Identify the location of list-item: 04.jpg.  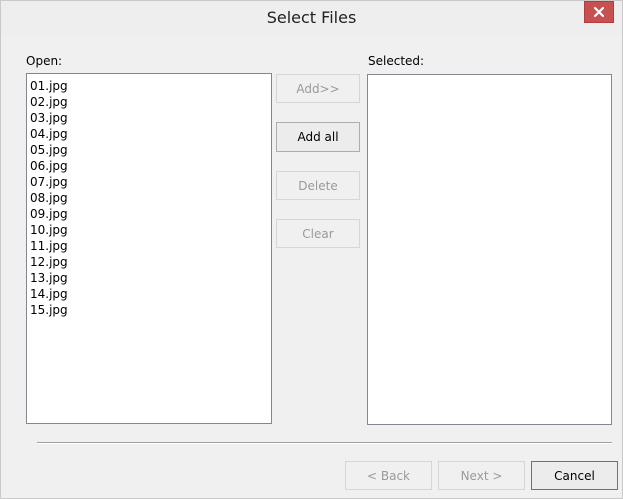
(149, 134).